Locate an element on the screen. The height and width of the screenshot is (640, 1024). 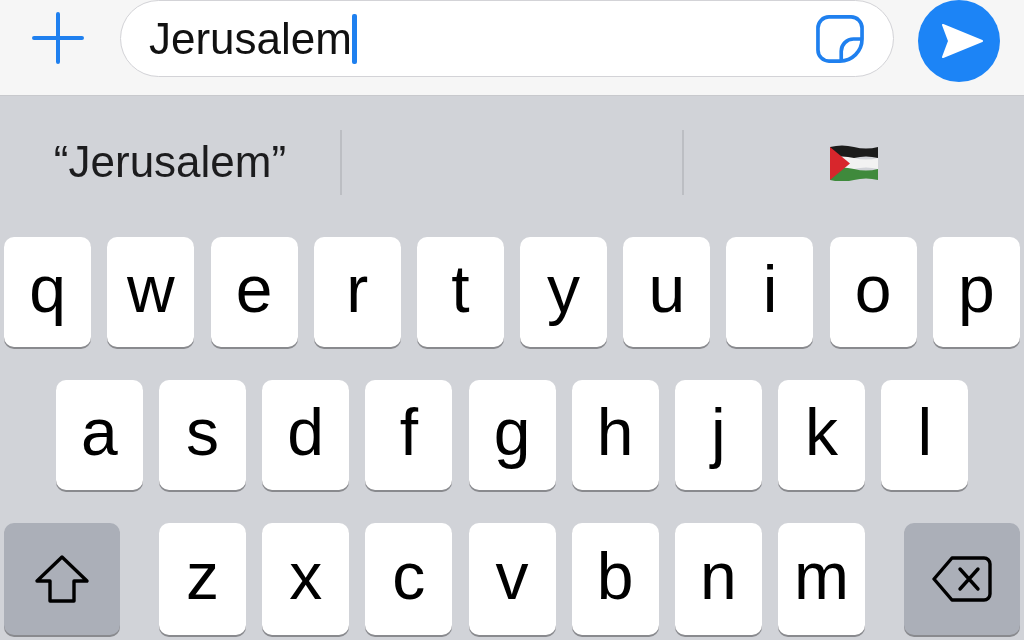
add-button is located at coordinates (58, 38).